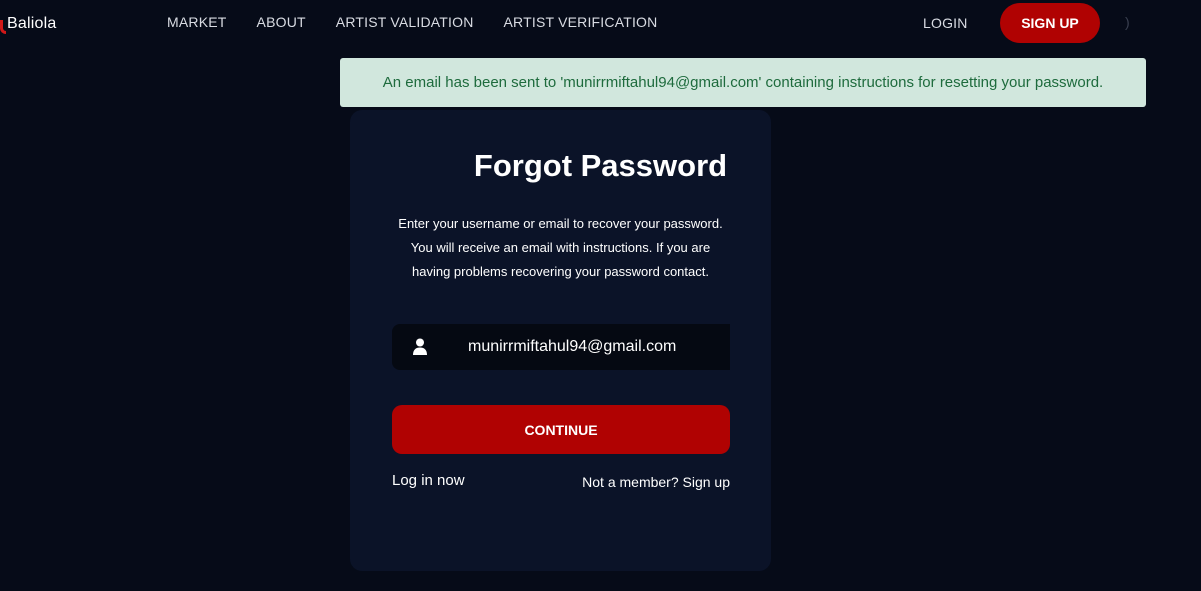  Describe the element at coordinates (3, 27) in the screenshot. I see `brand-mark-icon` at that location.